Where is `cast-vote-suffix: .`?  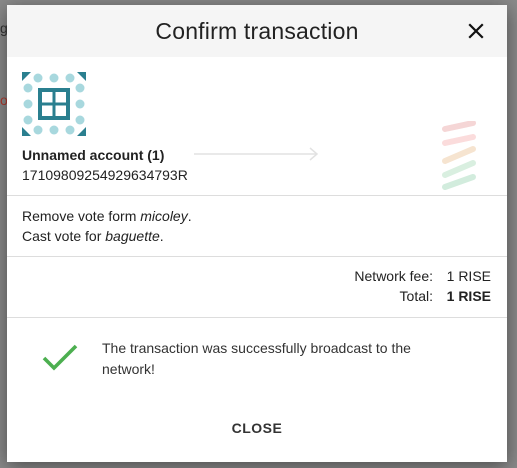 cast-vote-suffix: . is located at coordinates (161, 236).